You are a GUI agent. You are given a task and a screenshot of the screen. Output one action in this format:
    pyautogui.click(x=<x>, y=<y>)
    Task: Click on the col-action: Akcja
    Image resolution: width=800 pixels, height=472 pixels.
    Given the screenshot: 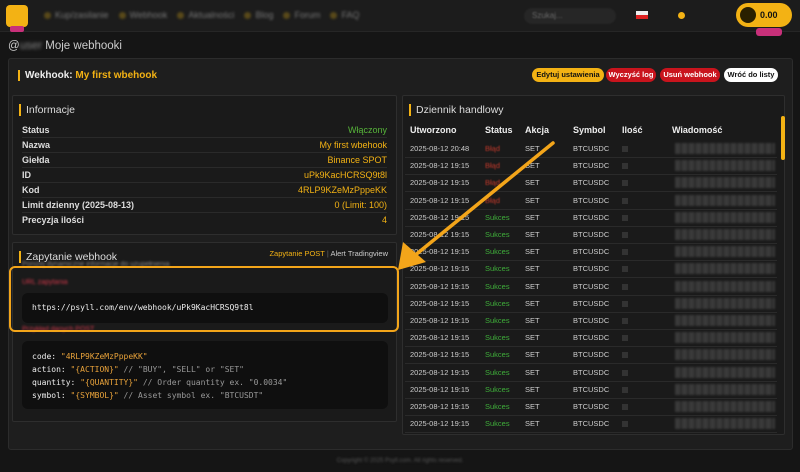 What is the action you would take?
    pyautogui.click(x=537, y=130)
    